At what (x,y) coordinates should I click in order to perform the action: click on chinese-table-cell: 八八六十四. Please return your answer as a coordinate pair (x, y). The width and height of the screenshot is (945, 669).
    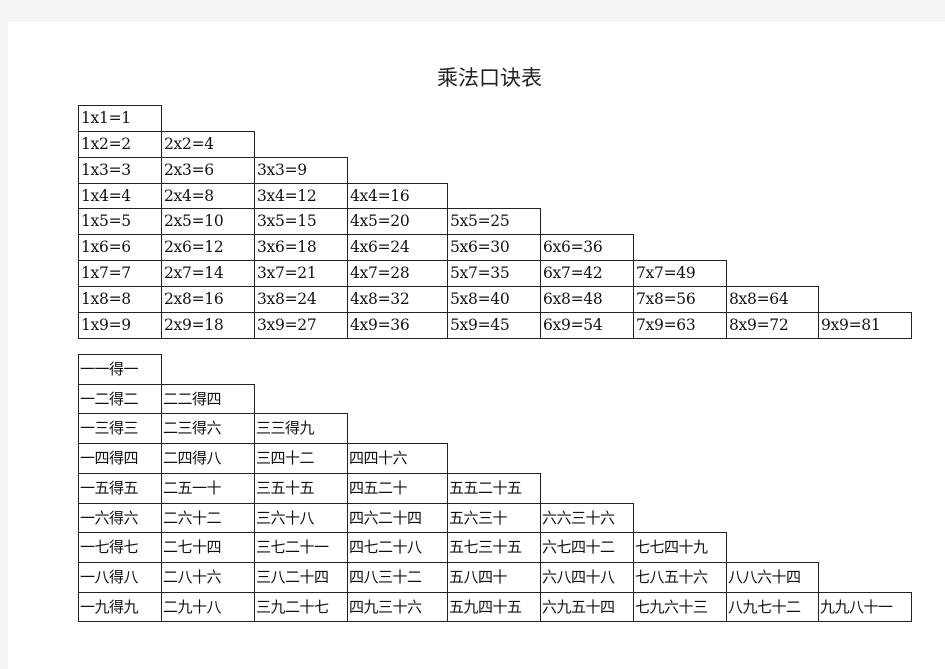
    Looking at the image, I should click on (772, 577).